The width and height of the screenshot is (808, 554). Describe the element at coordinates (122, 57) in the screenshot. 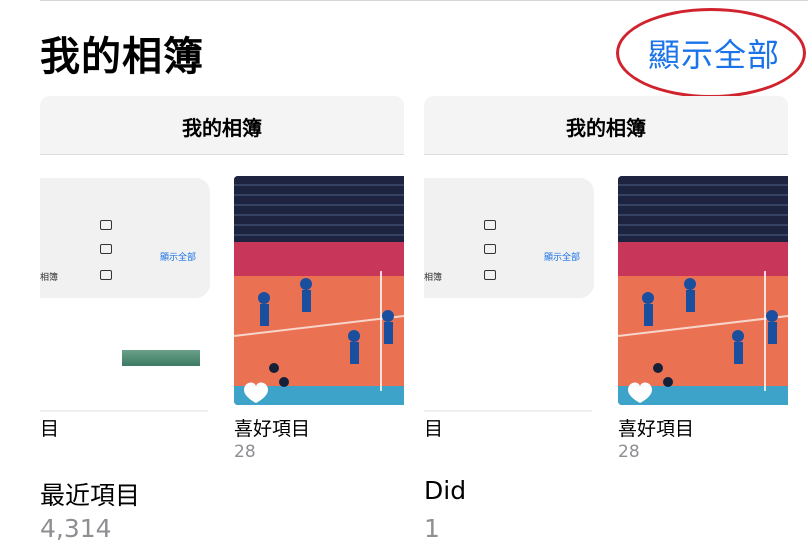

I see `section-title: 我的相簿` at that location.